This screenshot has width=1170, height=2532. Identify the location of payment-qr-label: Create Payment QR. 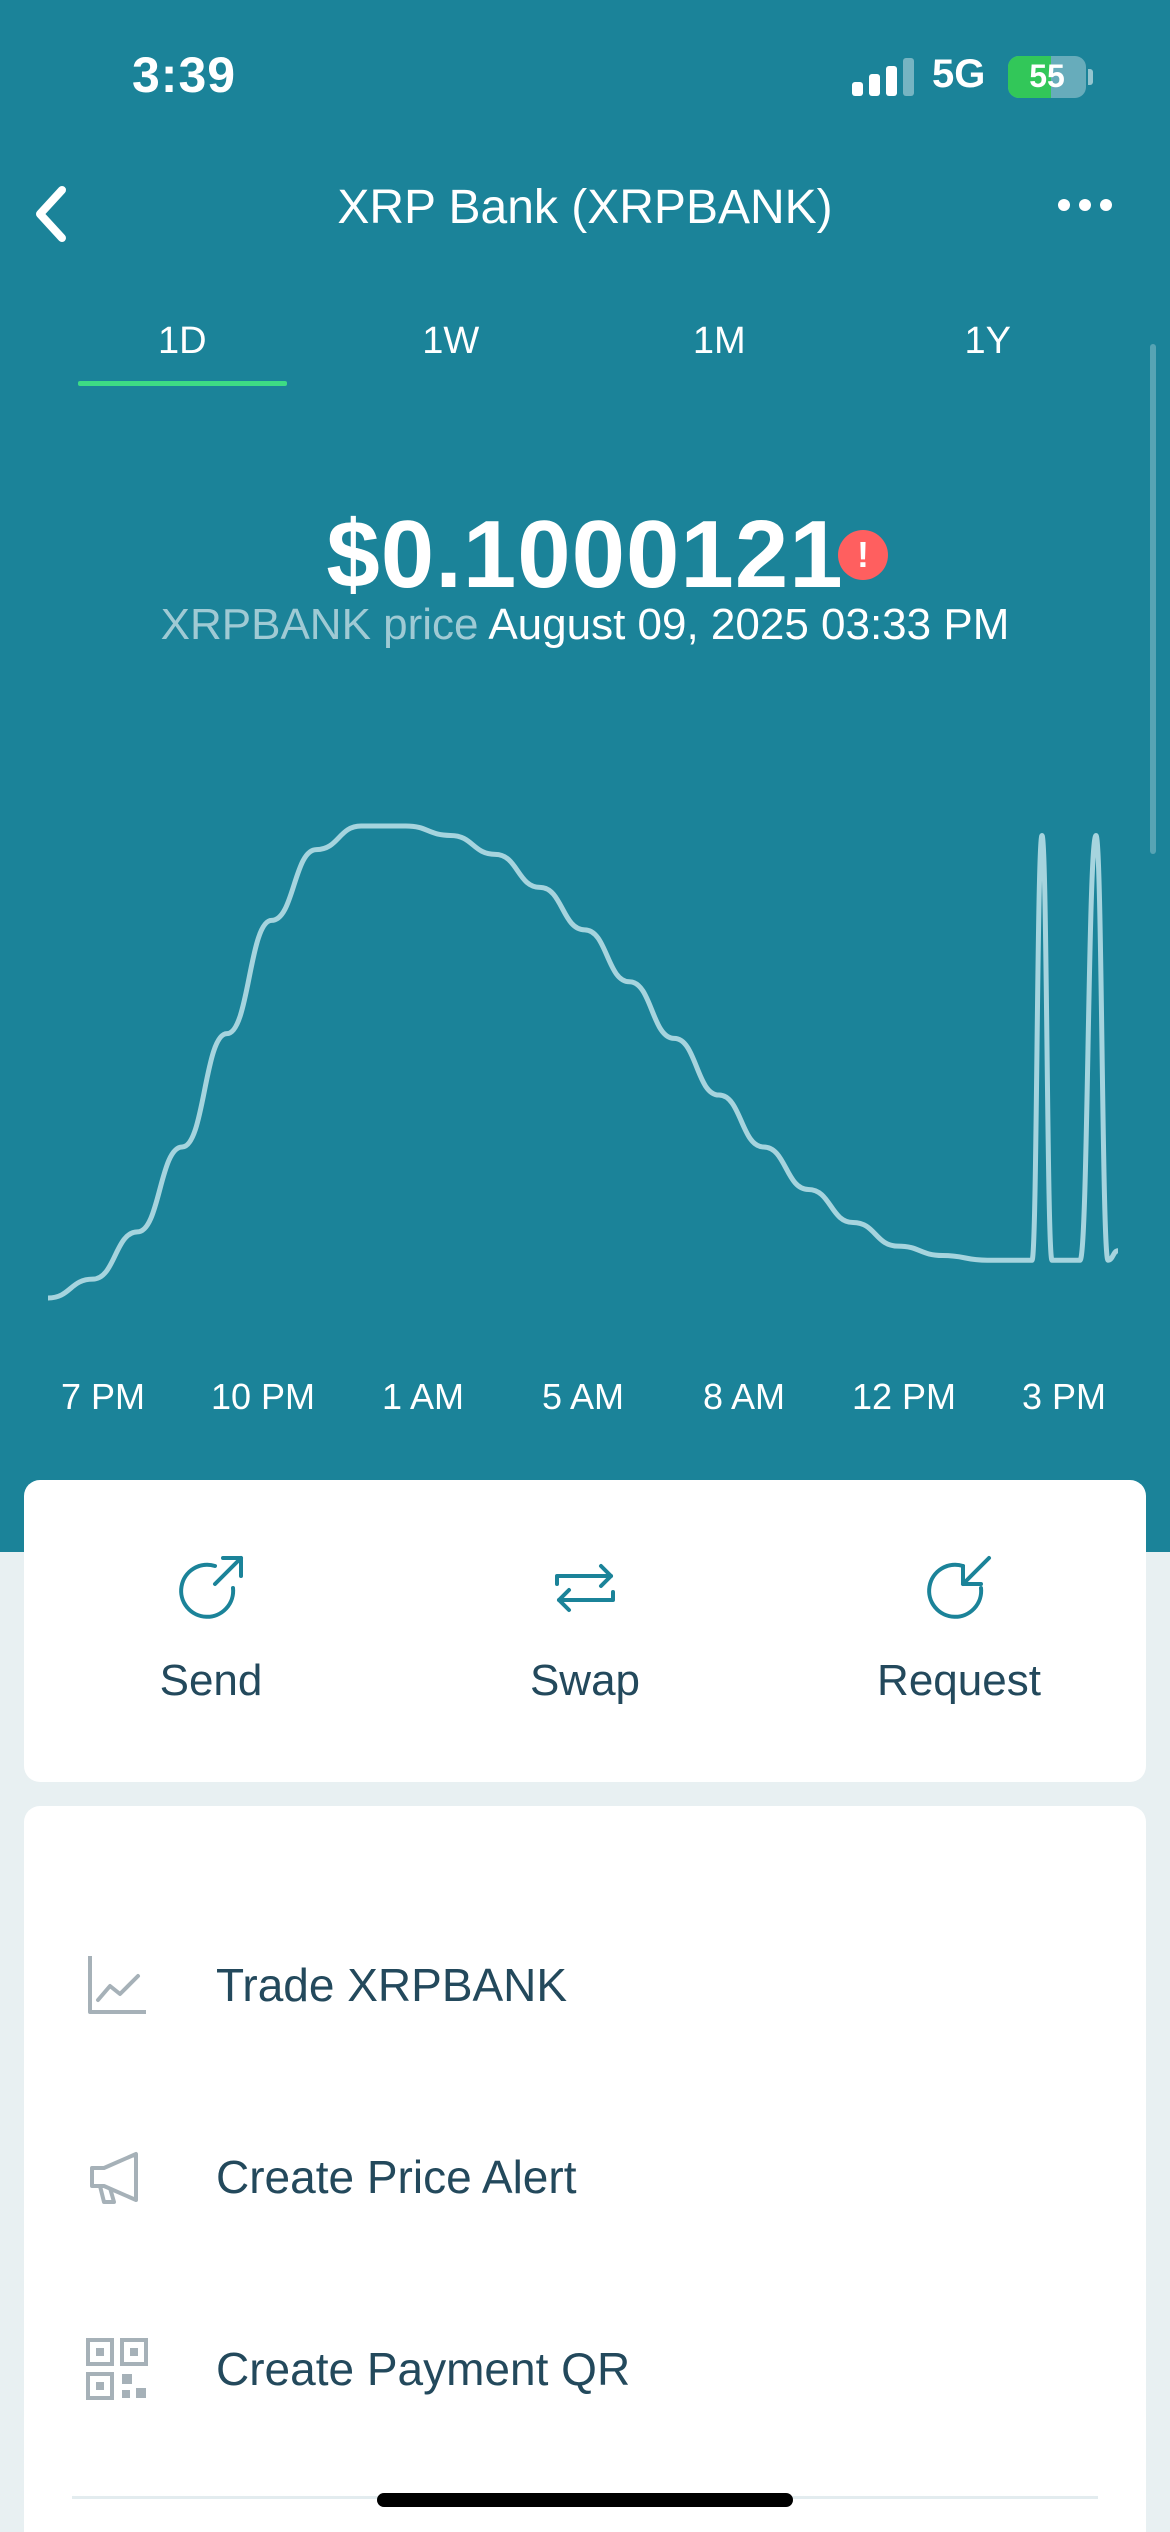
(423, 2369).